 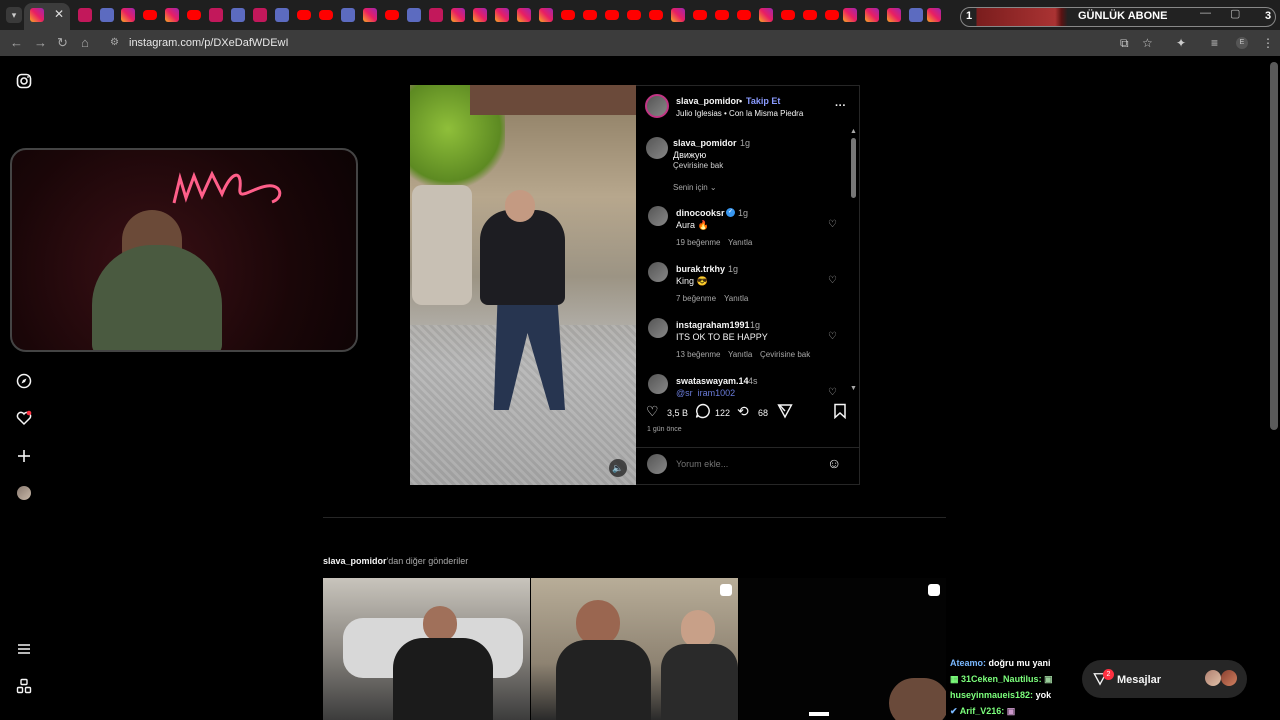 I want to click on mute-icon: 🔈, so click(x=618, y=468).